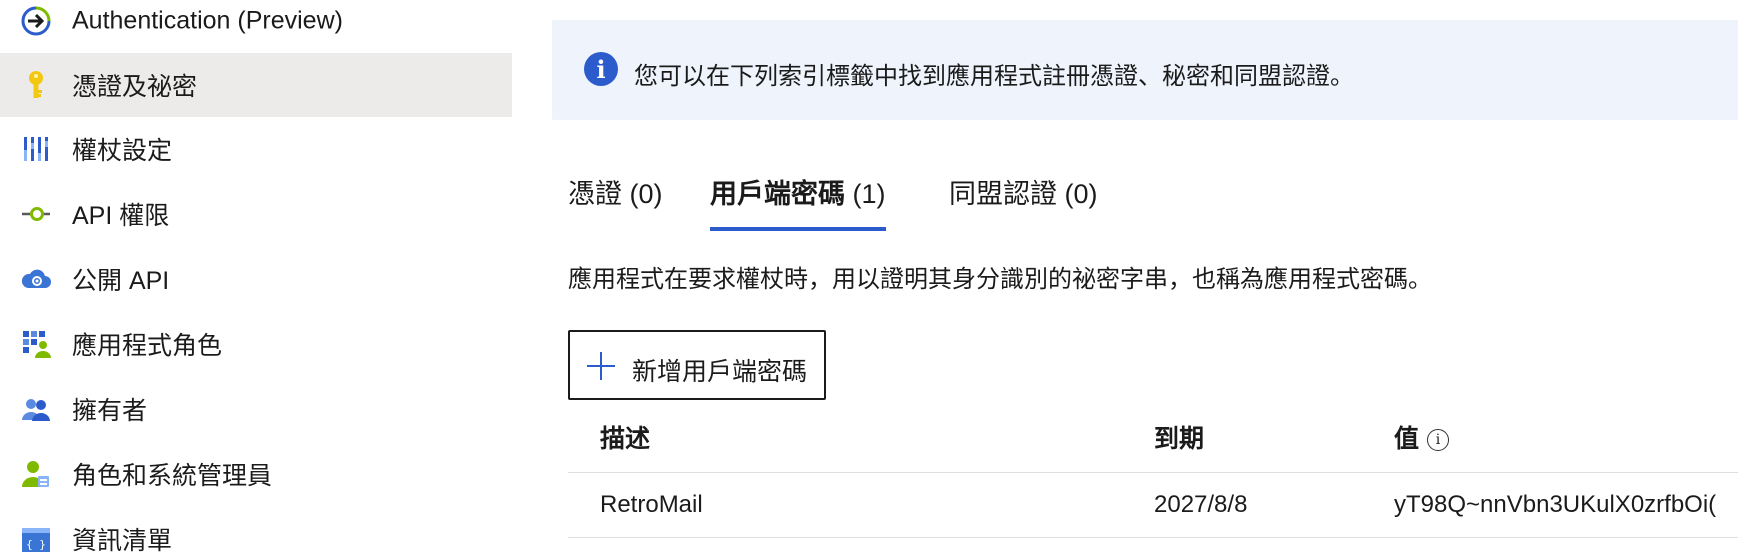  I want to click on cloud-api-icon, so click(36, 279).